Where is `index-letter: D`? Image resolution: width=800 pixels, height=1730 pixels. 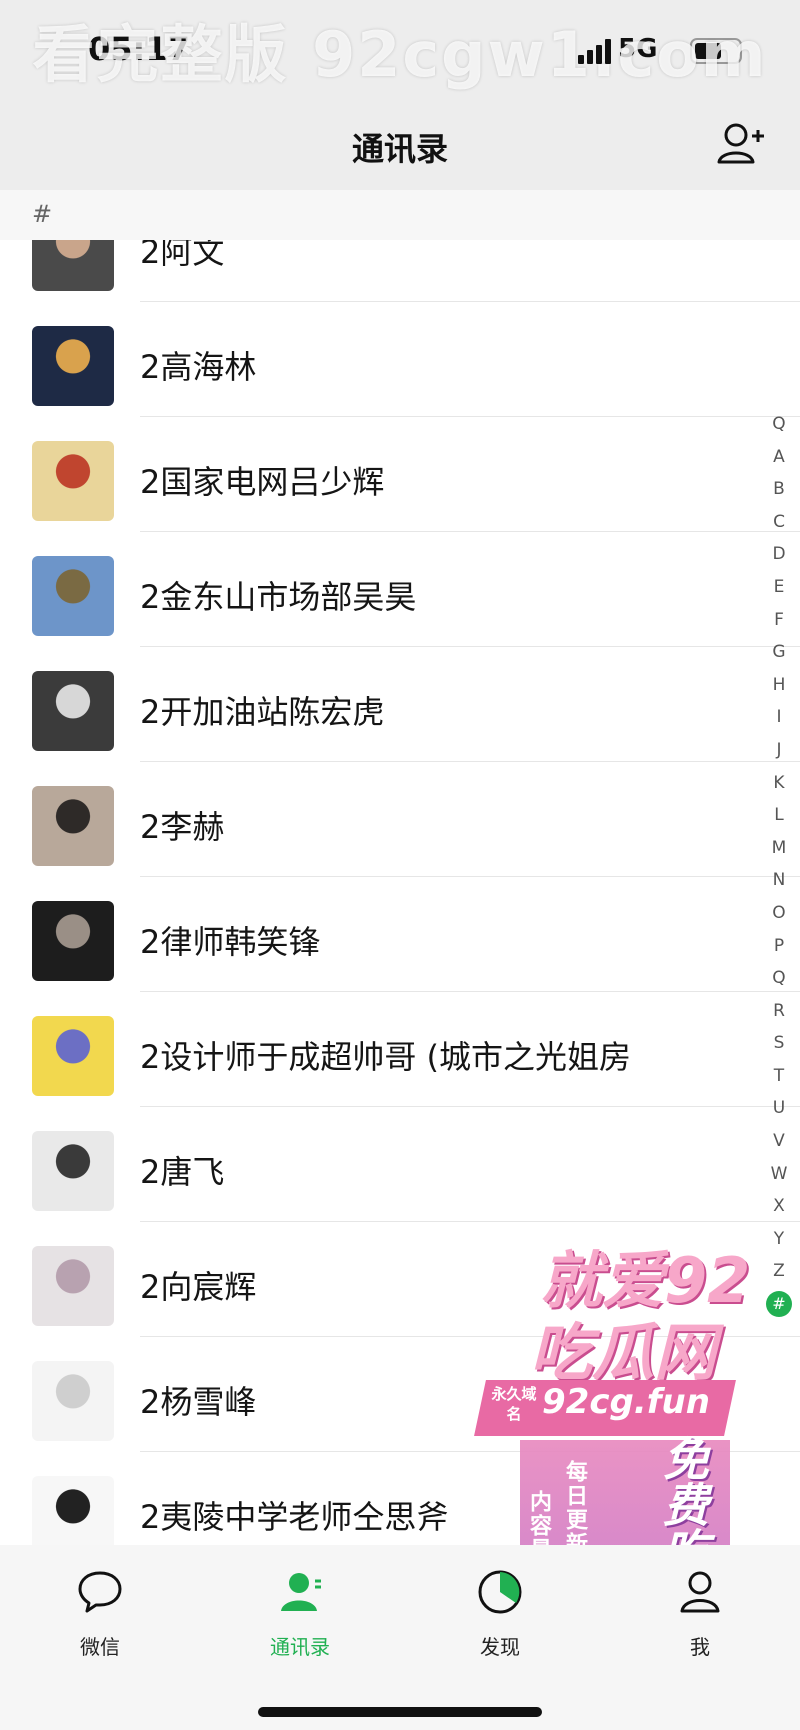
index-letter: D is located at coordinates (779, 554).